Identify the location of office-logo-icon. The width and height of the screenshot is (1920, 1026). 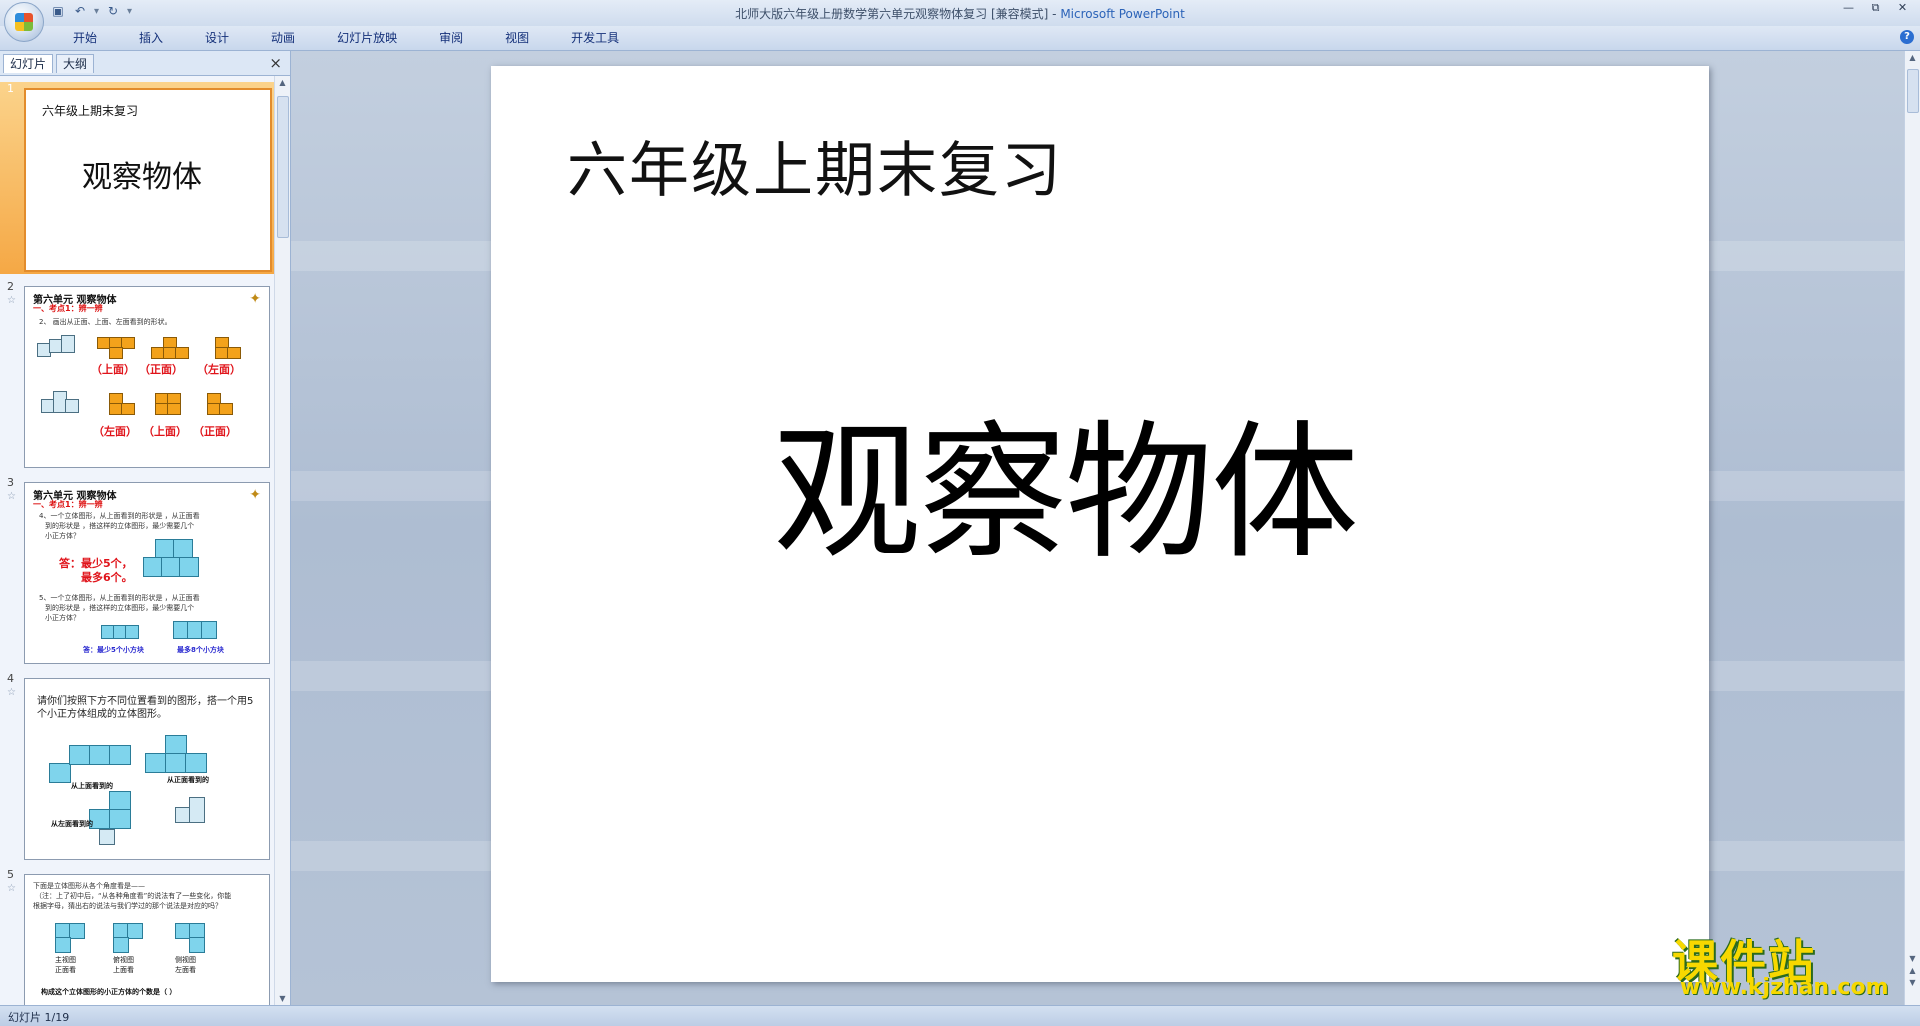
(24, 22).